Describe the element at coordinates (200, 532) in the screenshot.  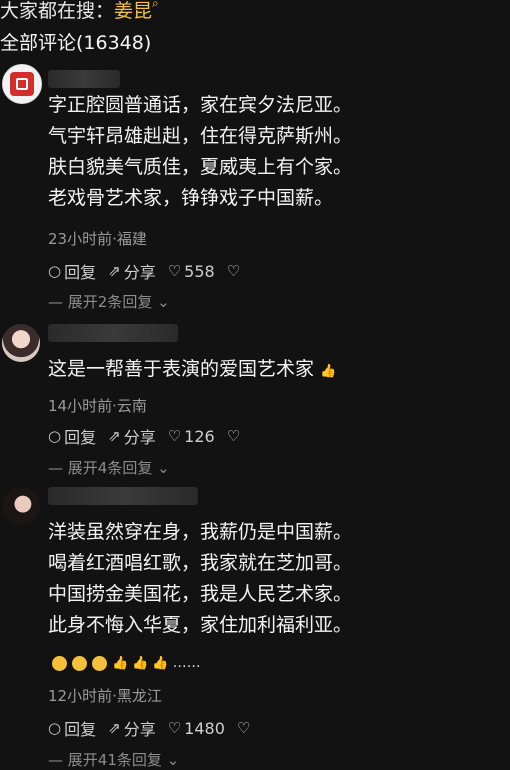
I see `comment-line: 洋装虽然穿在身，我薪仍是中国薪。` at that location.